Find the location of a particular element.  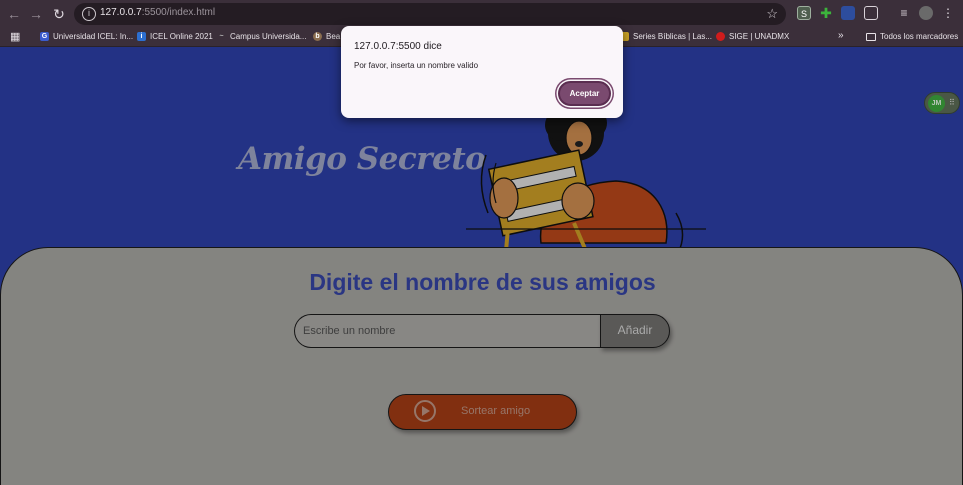

address-bar: i 127.0.0.7:5500/index.html ☆ is located at coordinates (430, 14).